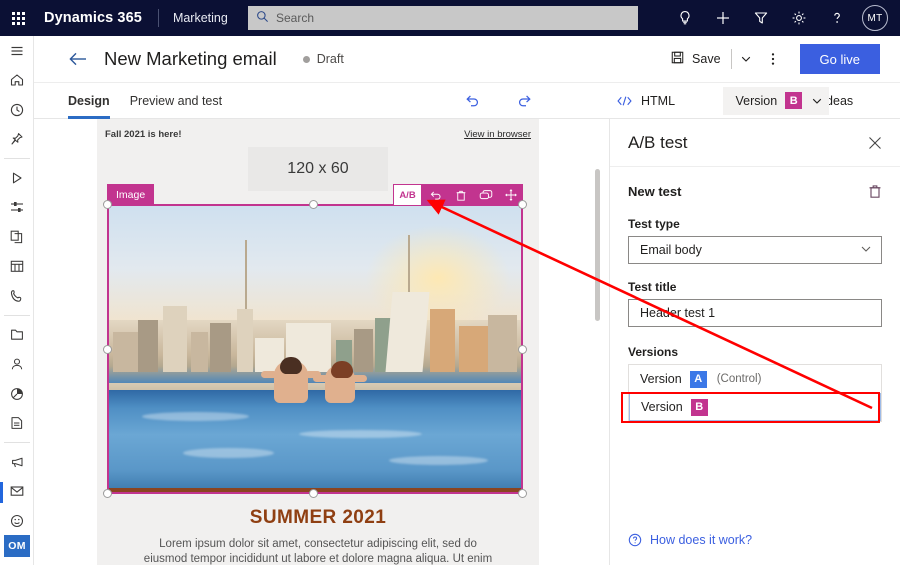  What do you see at coordinates (875, 18) in the screenshot?
I see `avatar: MT` at bounding box center [875, 18].